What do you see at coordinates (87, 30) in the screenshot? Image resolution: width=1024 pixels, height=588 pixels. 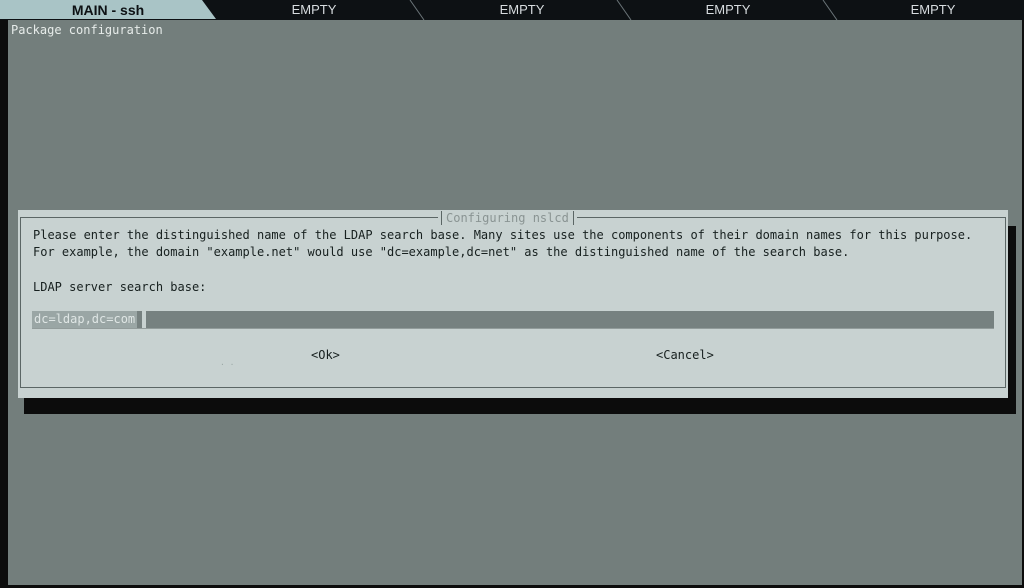 I see `screen-title: Package configuration` at bounding box center [87, 30].